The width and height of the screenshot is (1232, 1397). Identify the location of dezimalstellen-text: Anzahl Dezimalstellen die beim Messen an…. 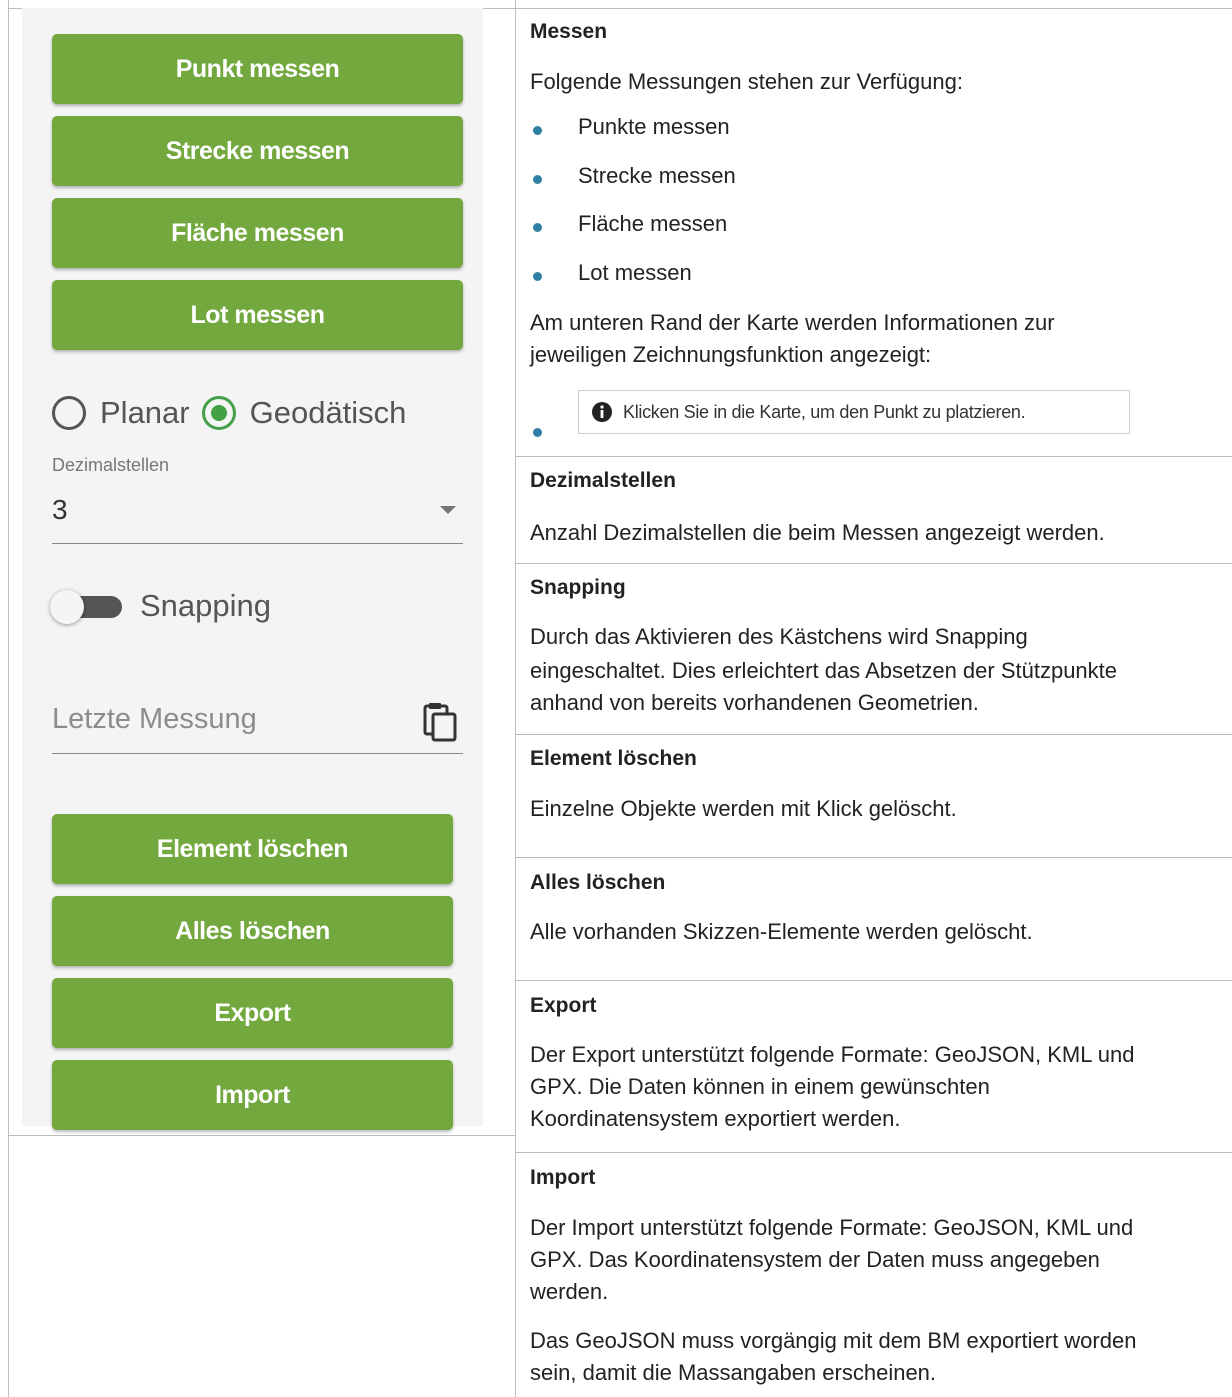
(817, 532).